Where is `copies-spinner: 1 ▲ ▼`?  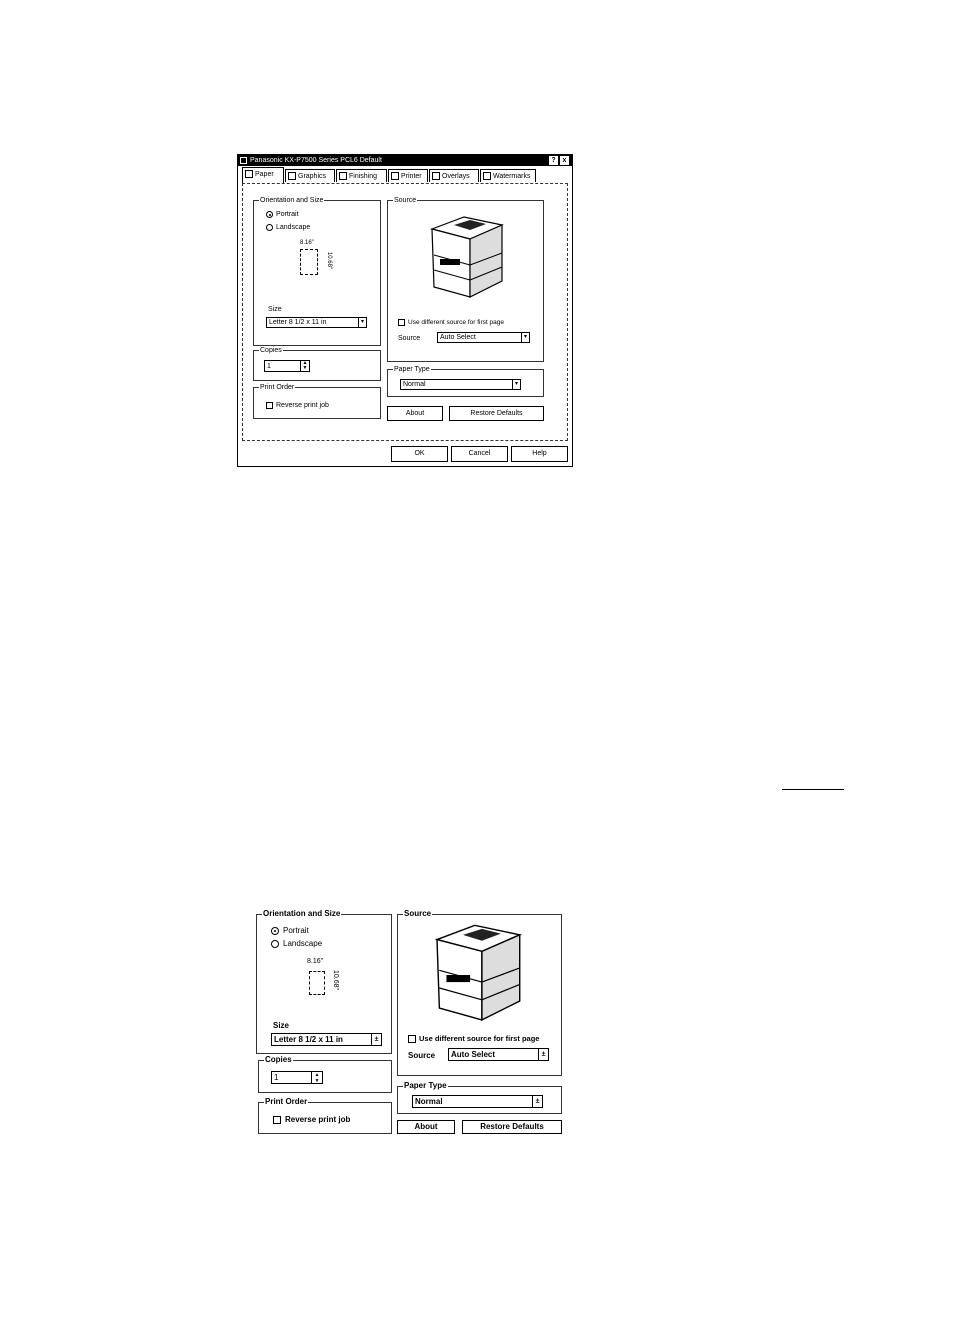
copies-spinner: 1 ▲ ▼ is located at coordinates (287, 366).